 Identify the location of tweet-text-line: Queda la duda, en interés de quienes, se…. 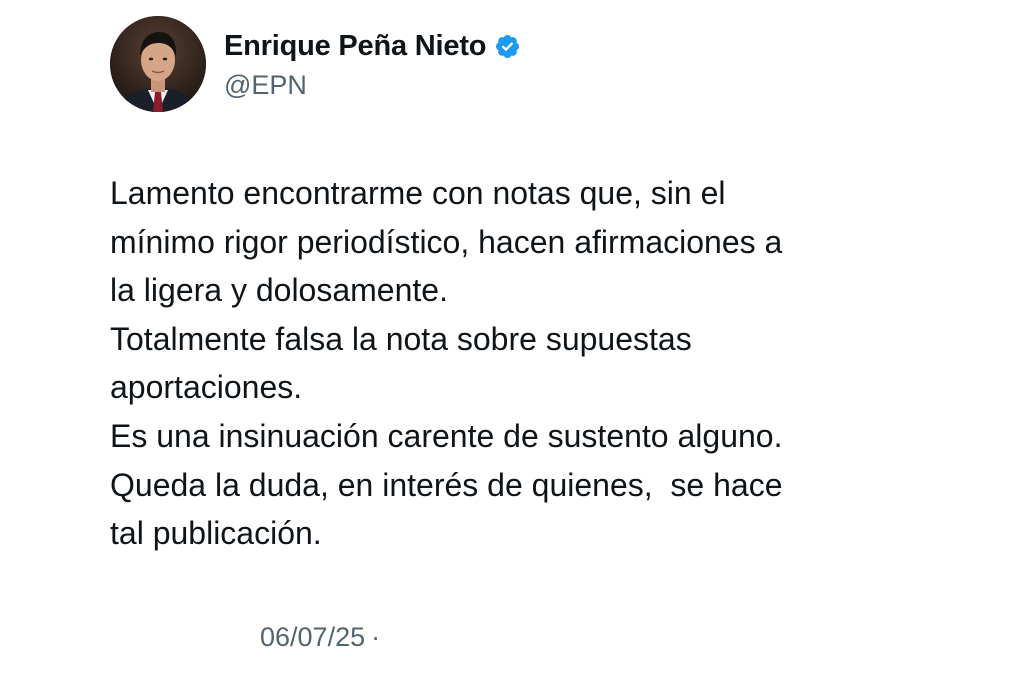
(446, 484).